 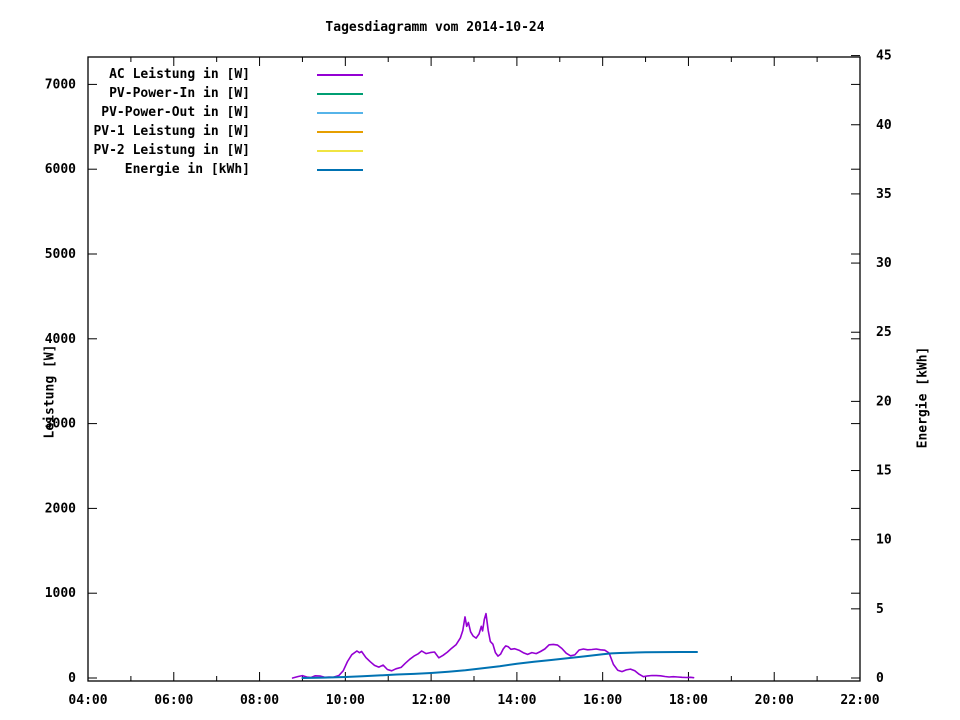 What do you see at coordinates (173, 700) in the screenshot?
I see `svg-text: 06:00` at bounding box center [173, 700].